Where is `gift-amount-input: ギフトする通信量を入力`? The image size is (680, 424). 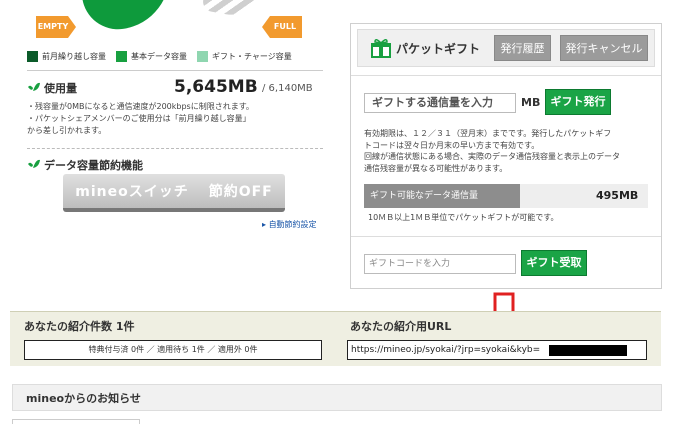 gift-amount-input: ギフトする通信量を入力 is located at coordinates (440, 103).